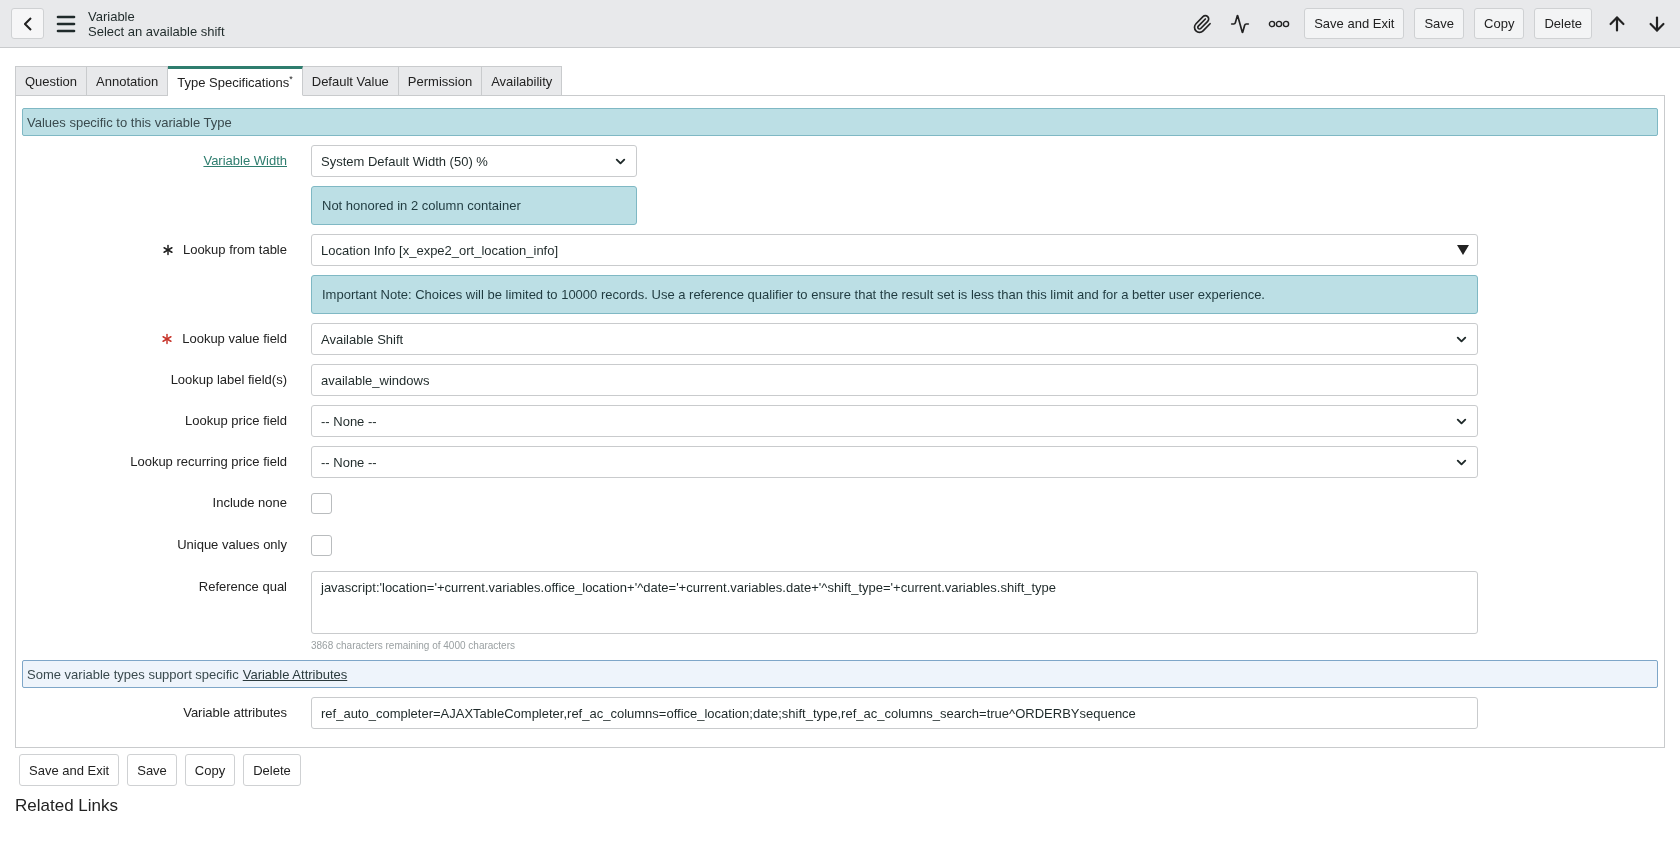  Describe the element at coordinates (1499, 23) in the screenshot. I see `header-button: Copy` at that location.